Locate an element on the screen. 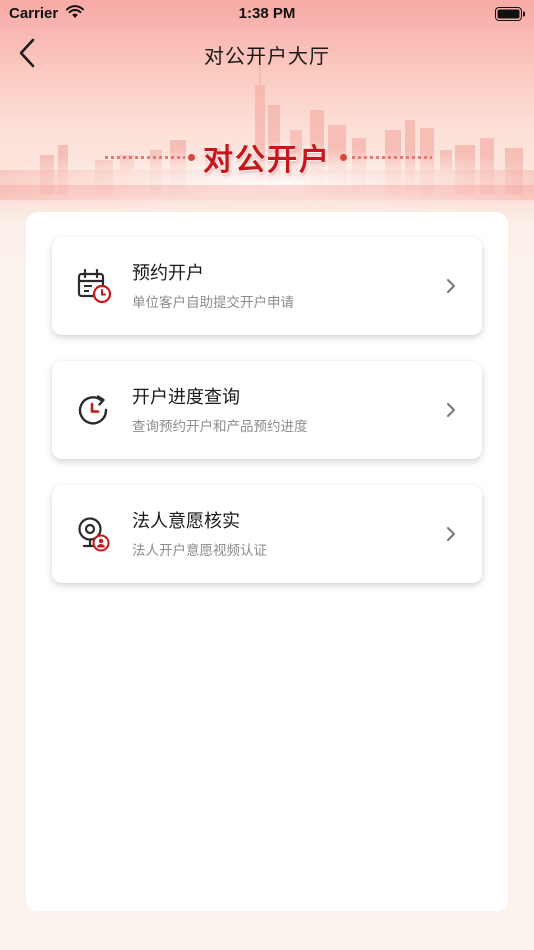  clock-label: 1:38 PM is located at coordinates (267, 13).